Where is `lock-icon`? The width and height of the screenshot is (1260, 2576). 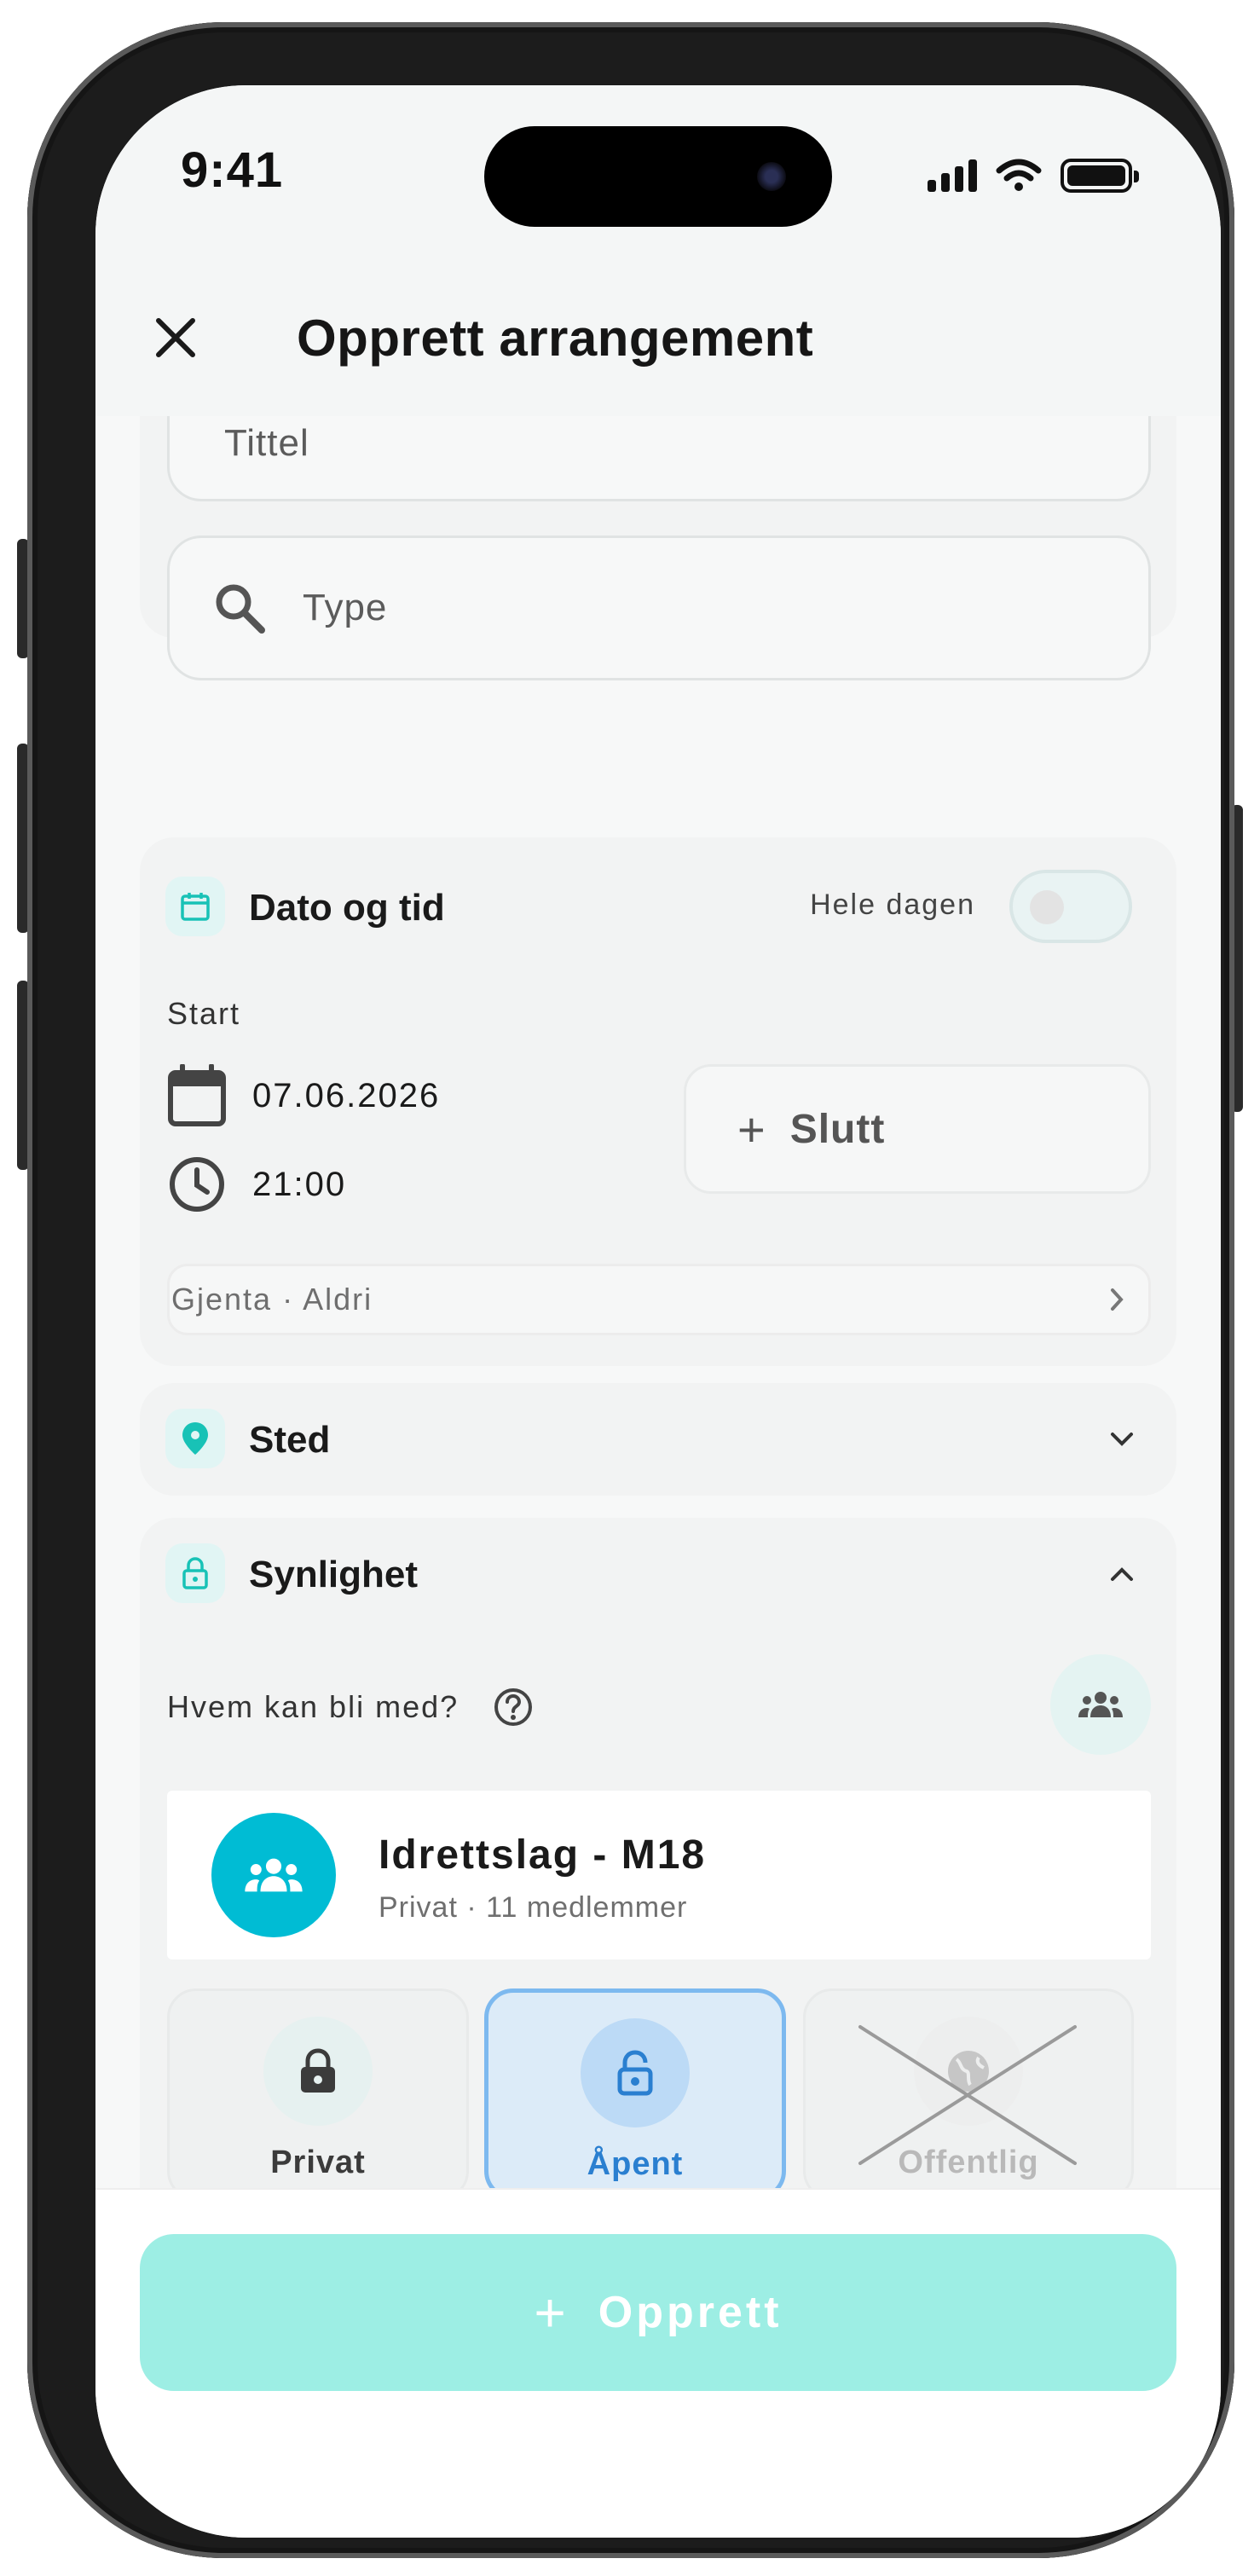
lock-icon is located at coordinates (318, 2071).